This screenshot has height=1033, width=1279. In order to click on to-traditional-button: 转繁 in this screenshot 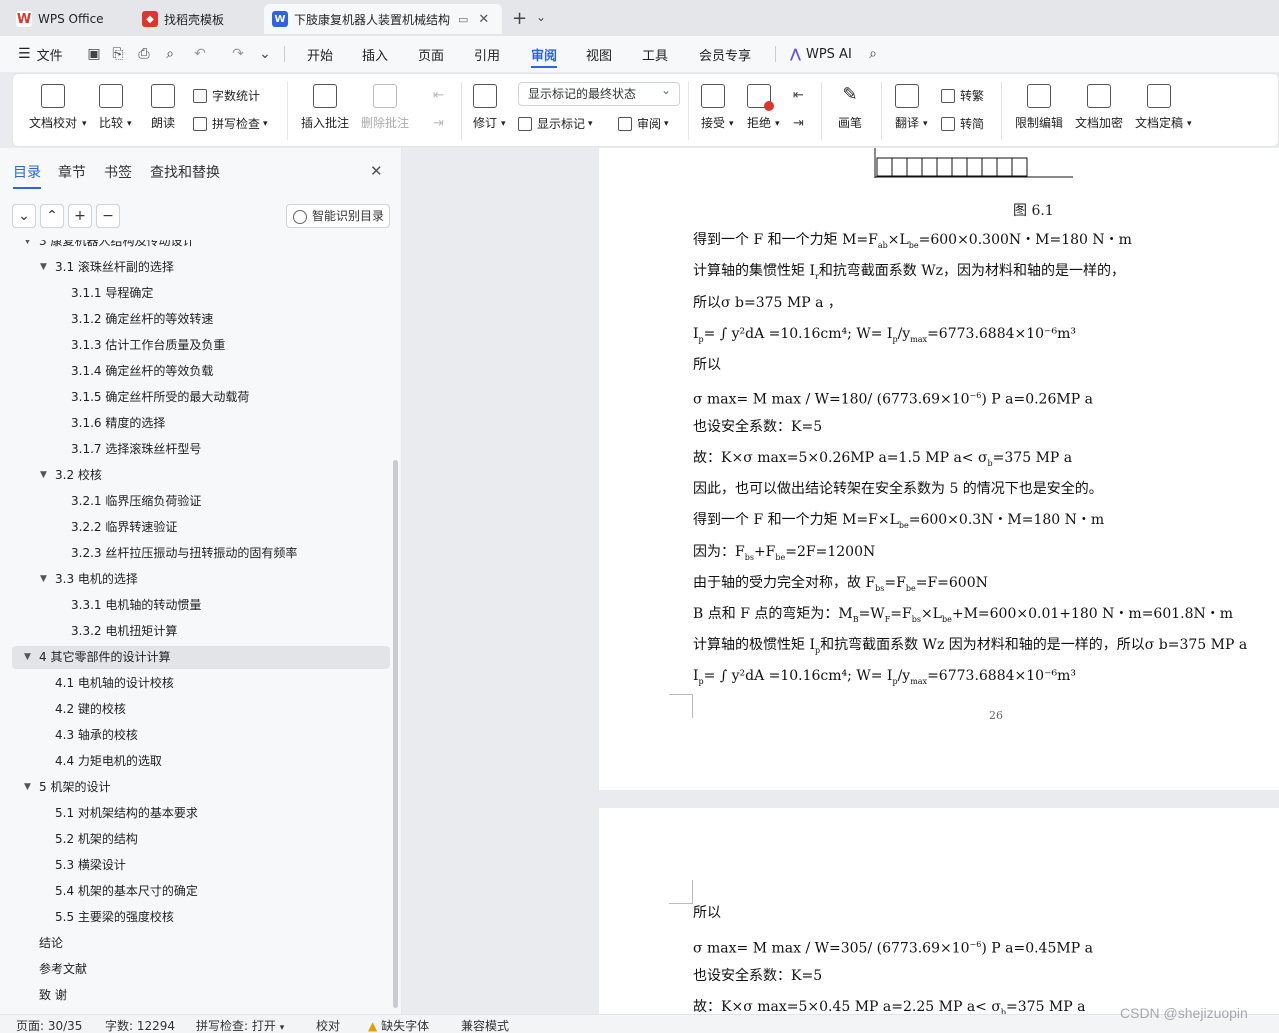, I will do `click(962, 95)`.